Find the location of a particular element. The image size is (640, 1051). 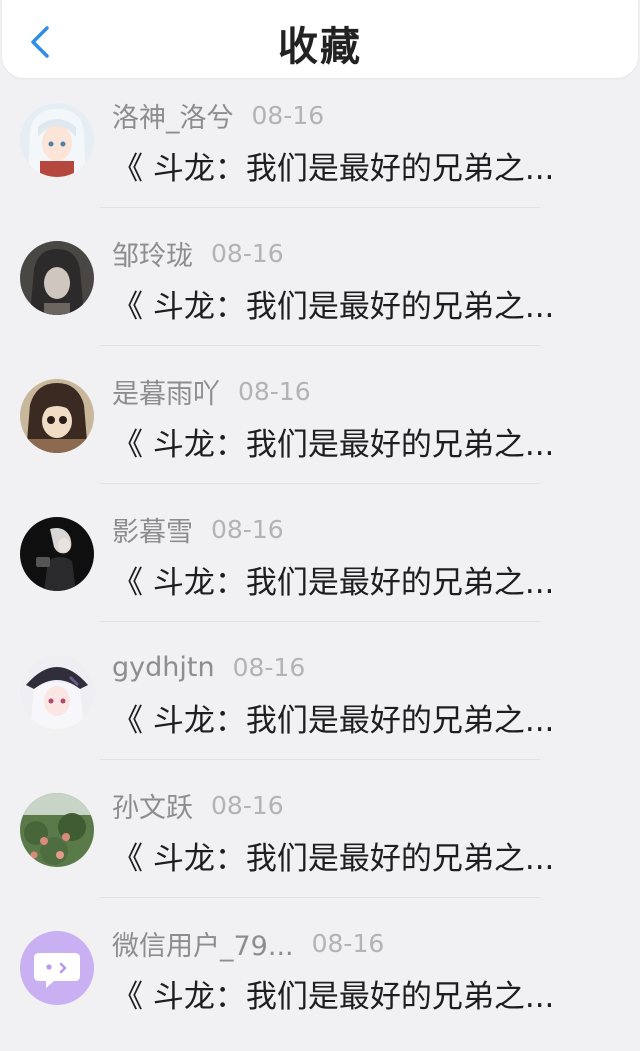

username: 邹玲珑 is located at coordinates (152, 253).